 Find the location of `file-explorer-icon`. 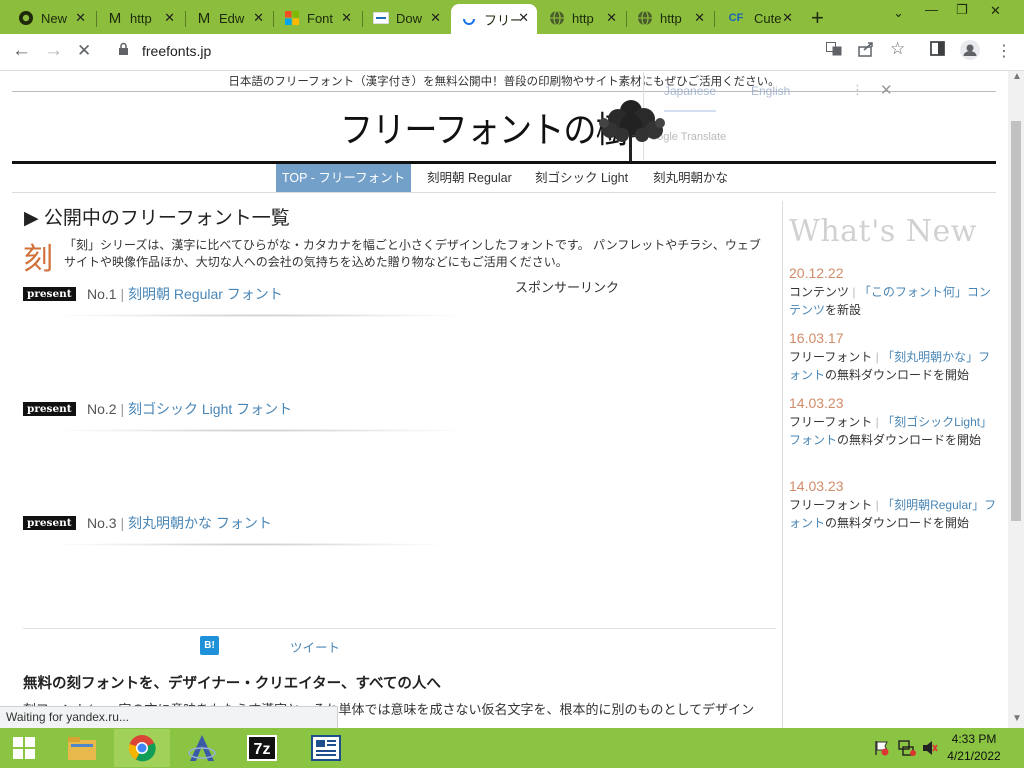

file-explorer-icon is located at coordinates (82, 748).